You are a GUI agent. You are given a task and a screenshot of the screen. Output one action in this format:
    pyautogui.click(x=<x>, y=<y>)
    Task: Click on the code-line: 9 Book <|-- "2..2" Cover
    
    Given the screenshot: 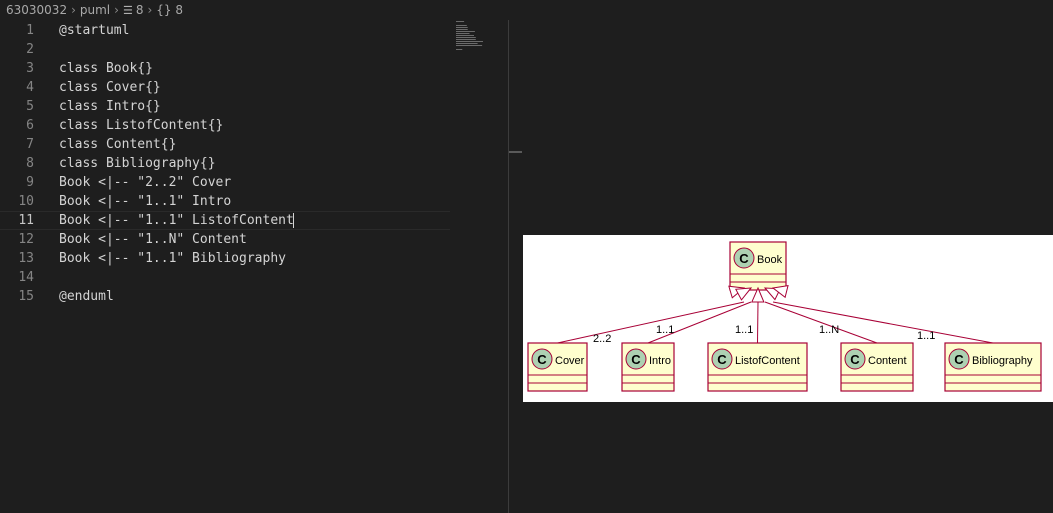 What is the action you would take?
    pyautogui.click(x=225, y=182)
    